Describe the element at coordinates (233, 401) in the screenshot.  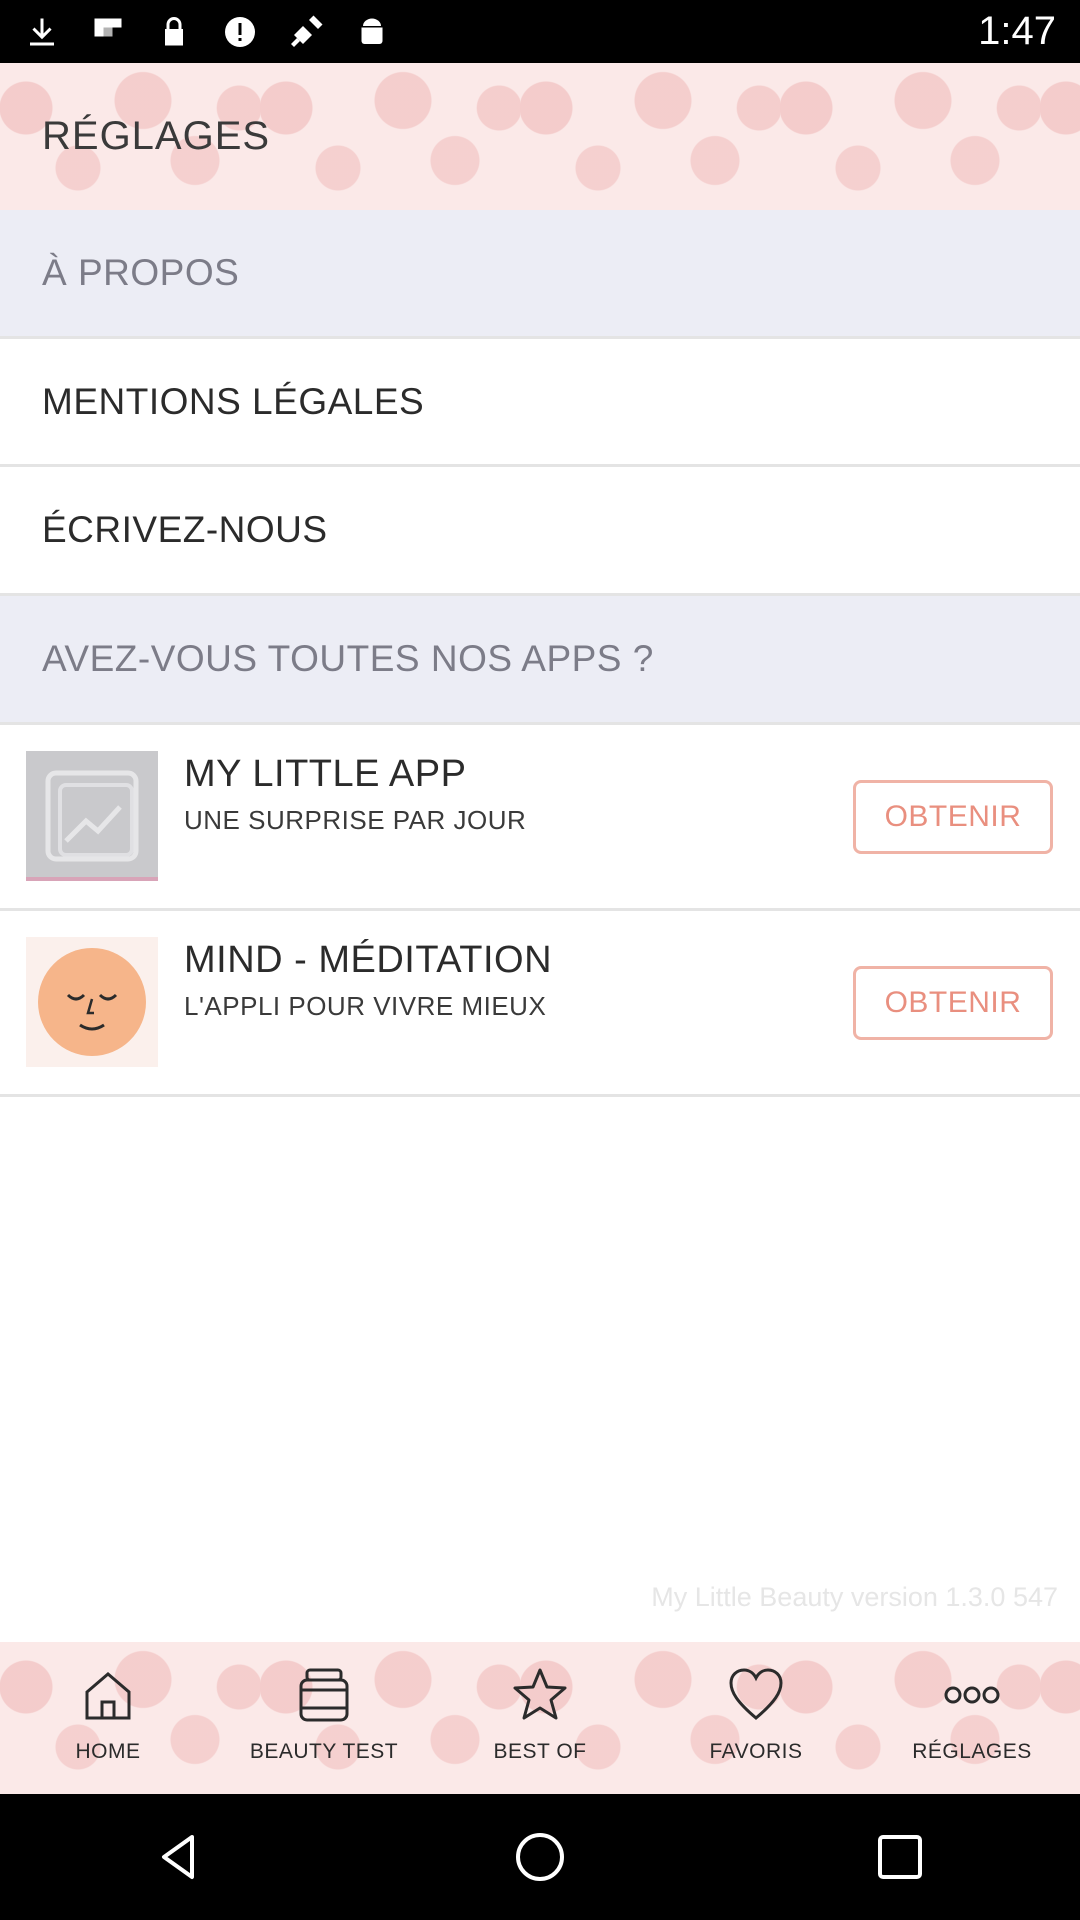
I see `menu-item-legal-label: MENTIONS LÉGALES` at that location.